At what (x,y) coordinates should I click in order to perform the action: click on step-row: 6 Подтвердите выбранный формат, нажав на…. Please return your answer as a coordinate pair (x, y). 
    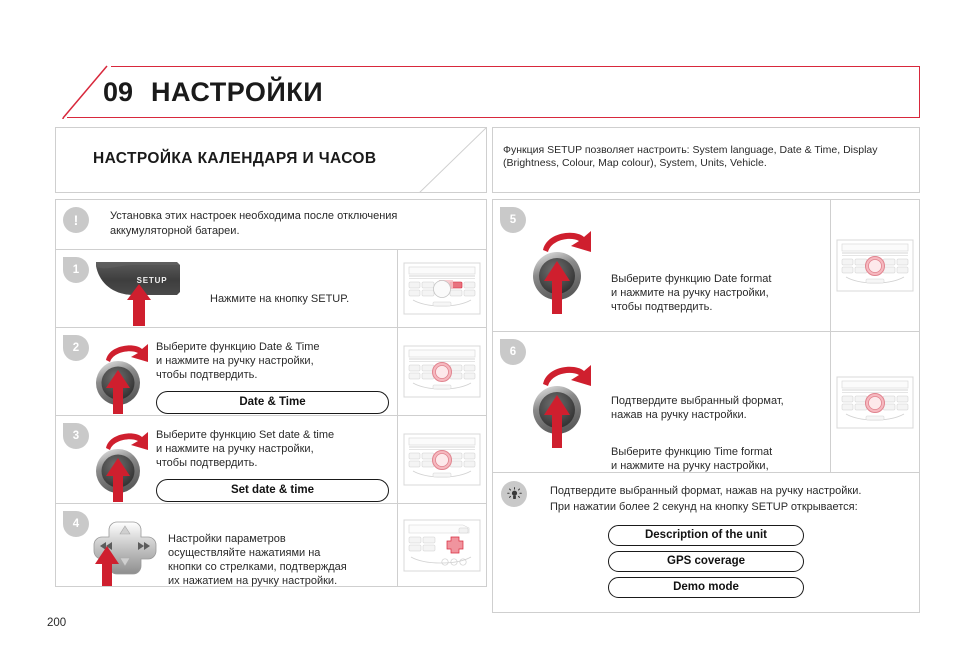
    Looking at the image, I should click on (706, 408).